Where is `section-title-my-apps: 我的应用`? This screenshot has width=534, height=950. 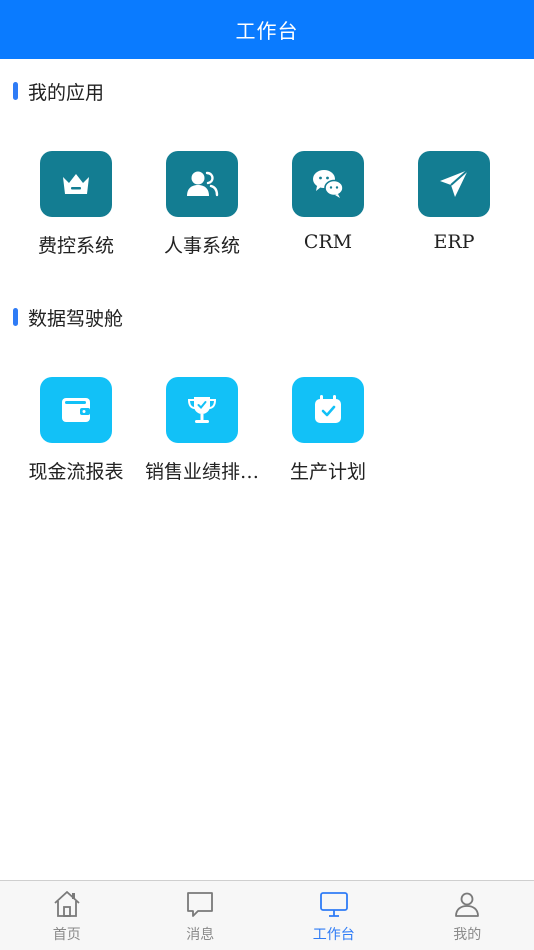 section-title-my-apps: 我的应用 is located at coordinates (59, 91).